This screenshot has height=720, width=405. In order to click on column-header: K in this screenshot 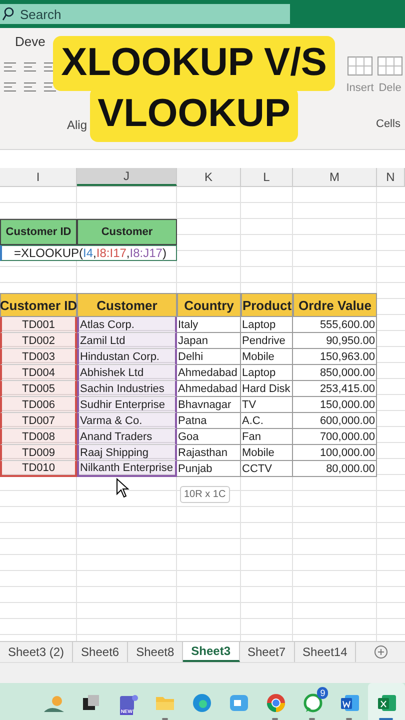, I will do `click(209, 177)`.